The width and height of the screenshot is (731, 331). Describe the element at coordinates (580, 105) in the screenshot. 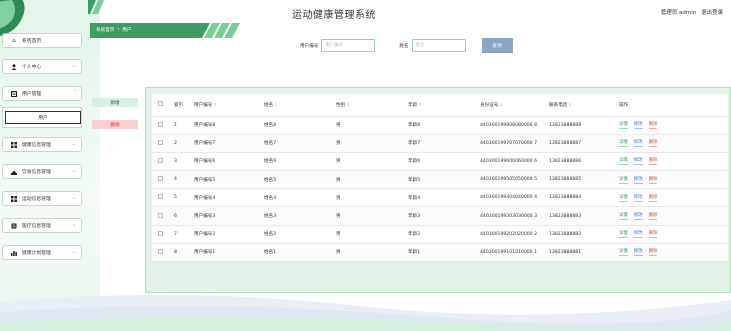

I see `header-phone: 联系电话⇕` at that location.